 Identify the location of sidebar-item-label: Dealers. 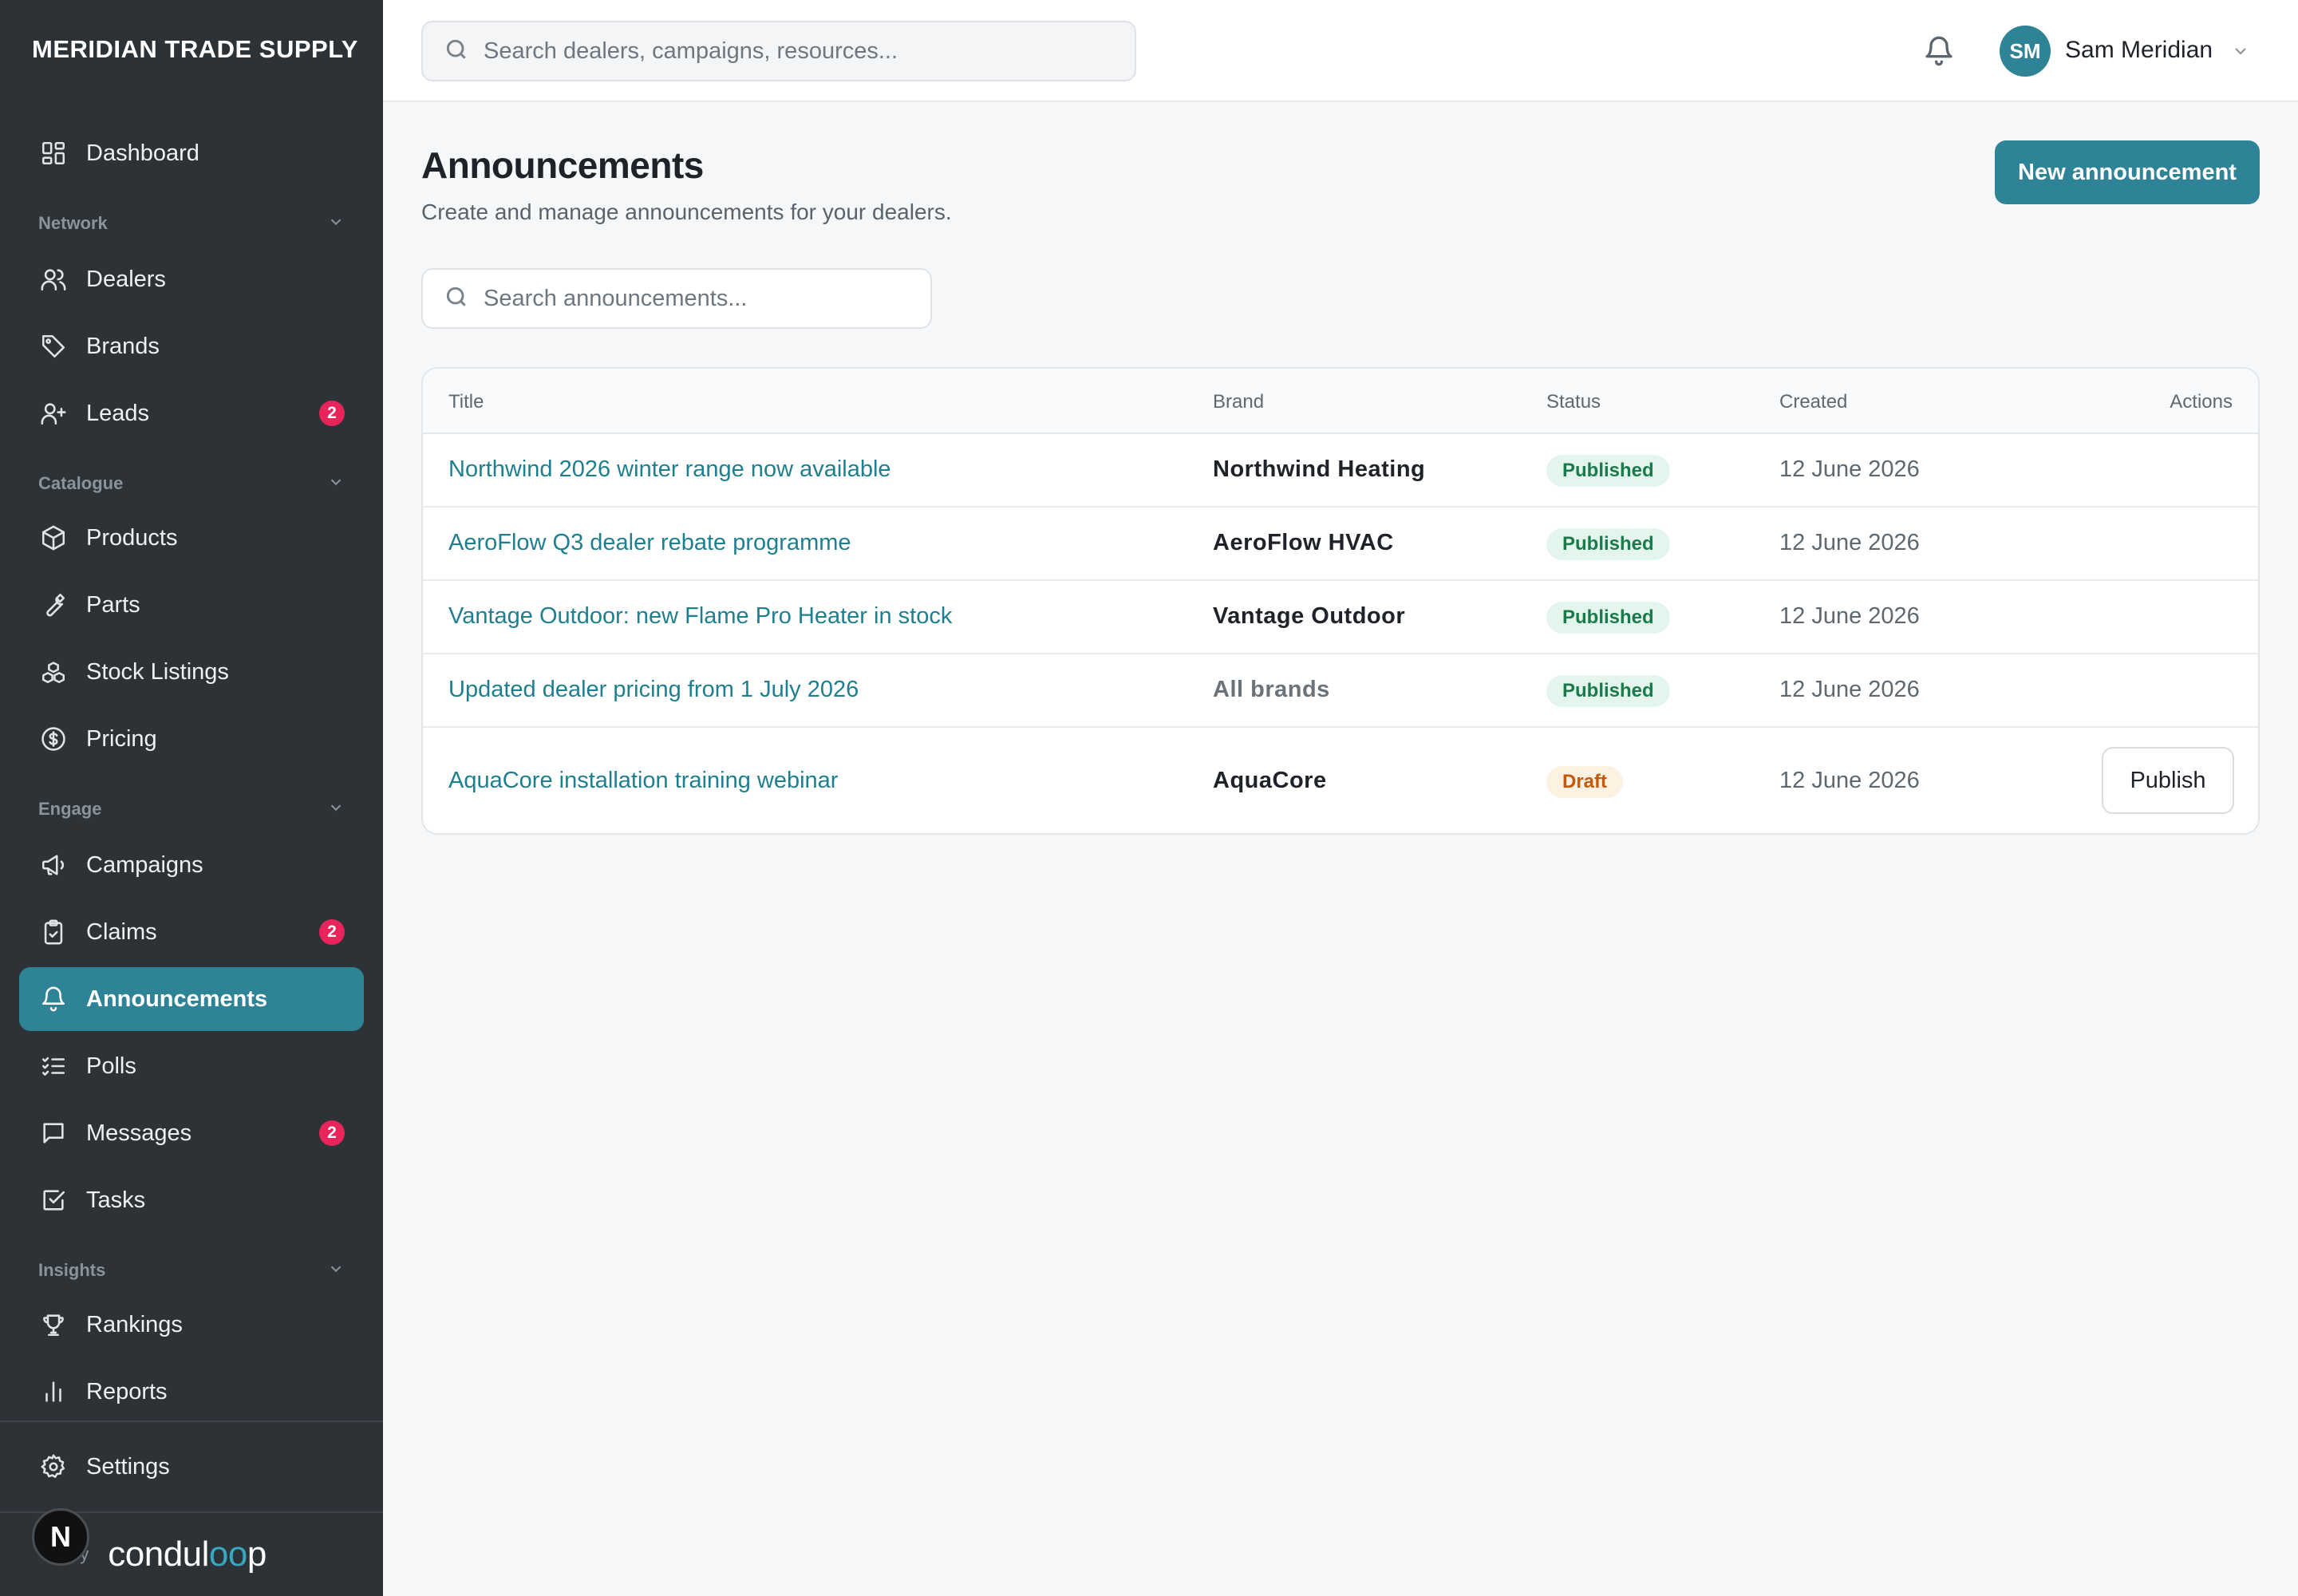
(126, 279).